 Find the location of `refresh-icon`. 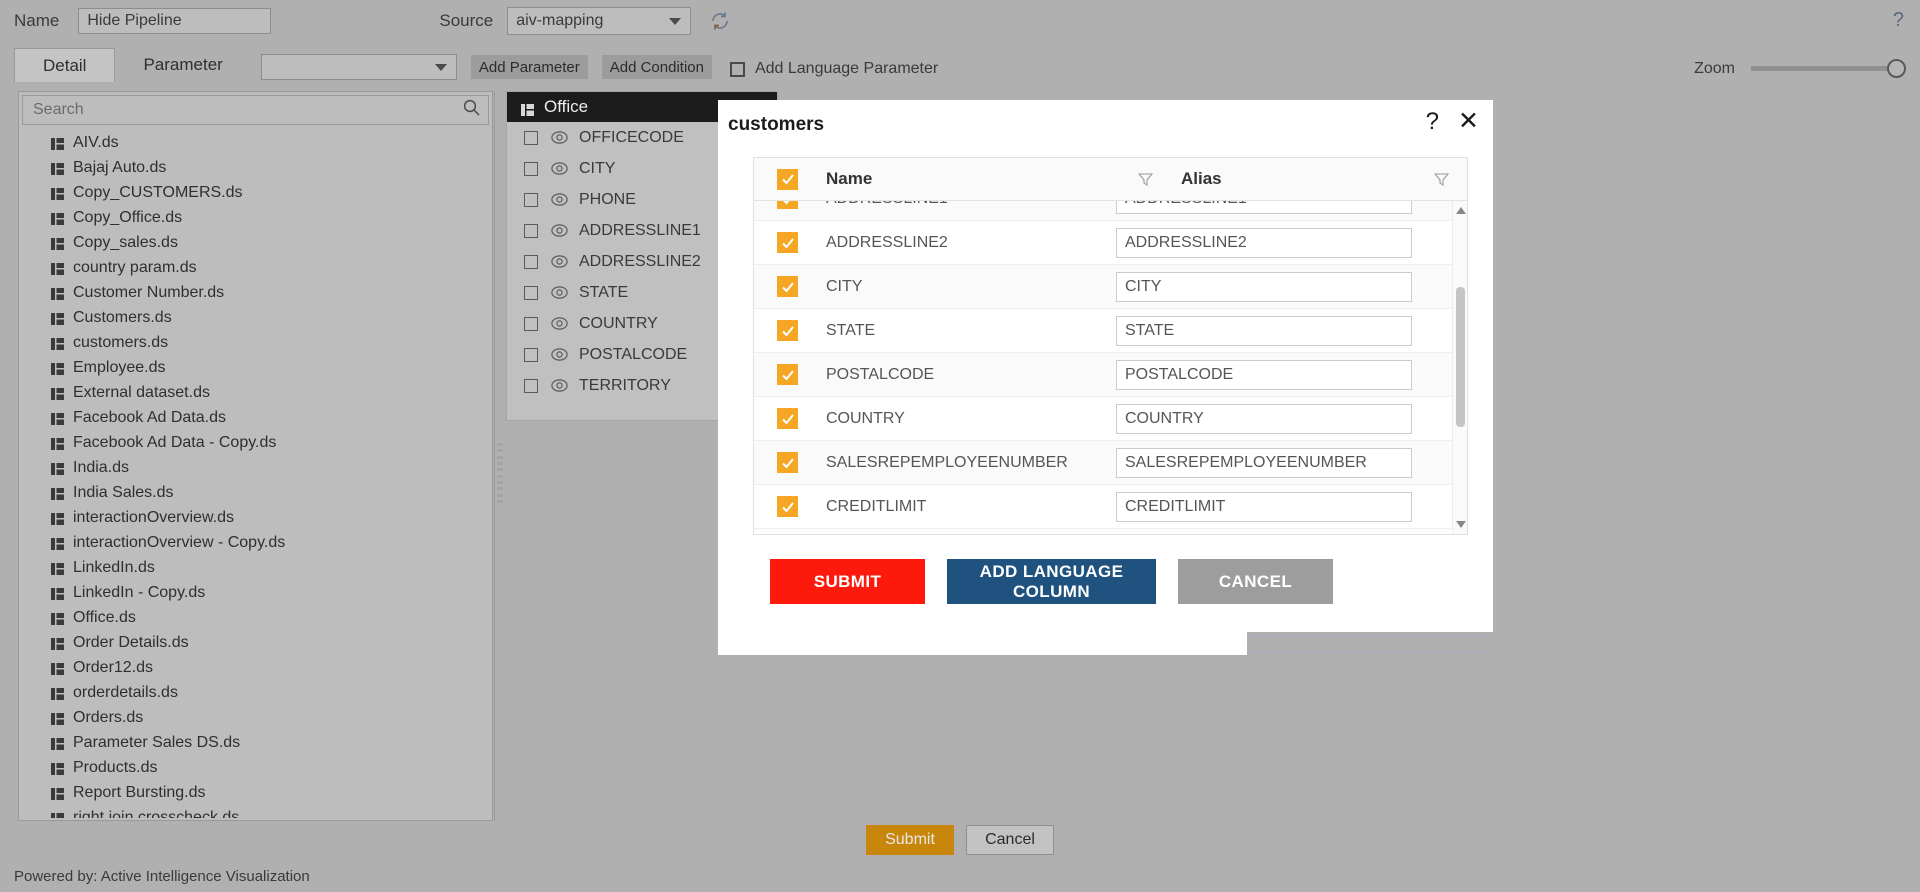

refresh-icon is located at coordinates (720, 21).